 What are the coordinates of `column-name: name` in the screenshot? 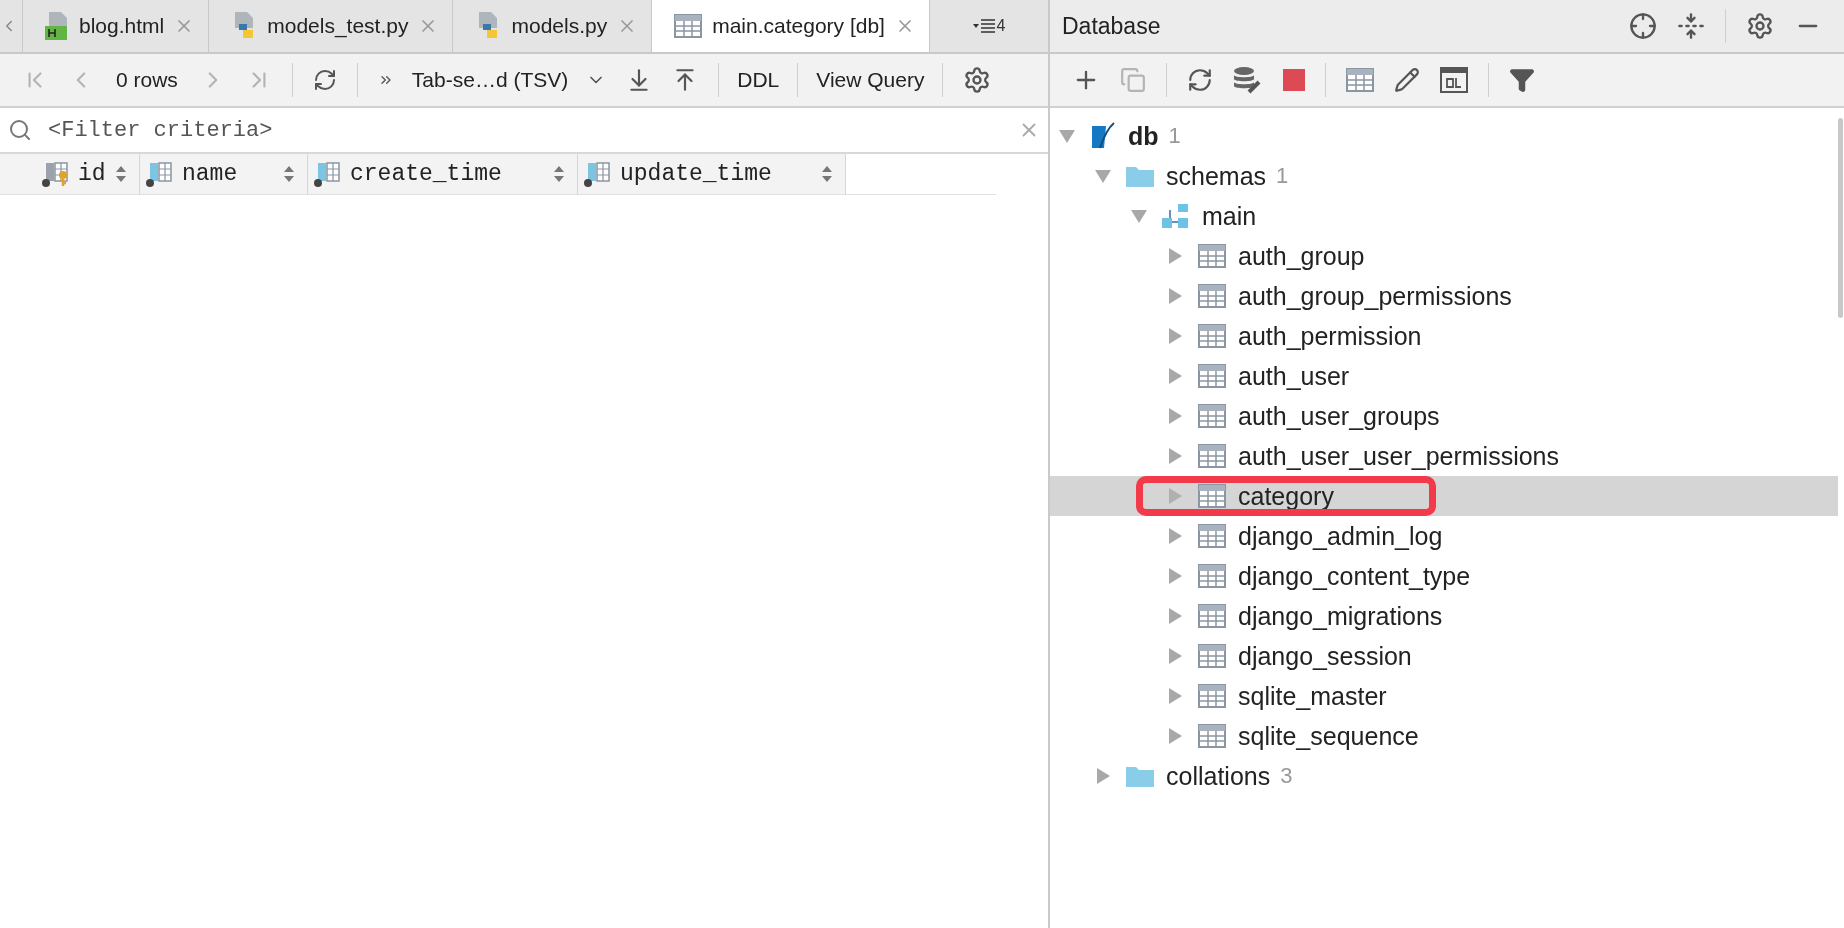 It's located at (210, 174).